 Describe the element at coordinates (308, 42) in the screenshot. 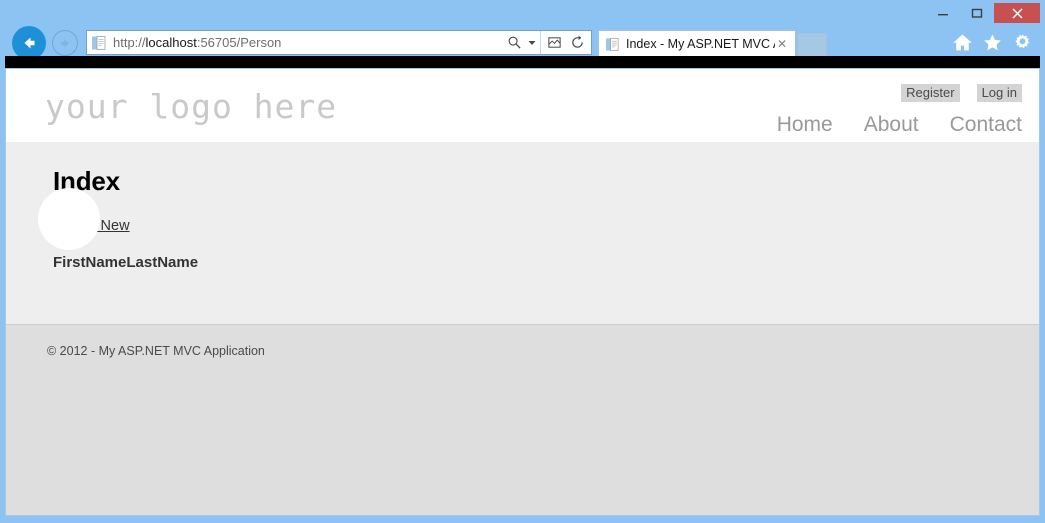

I see `address-url-text: http://localhost:56705/Person` at that location.